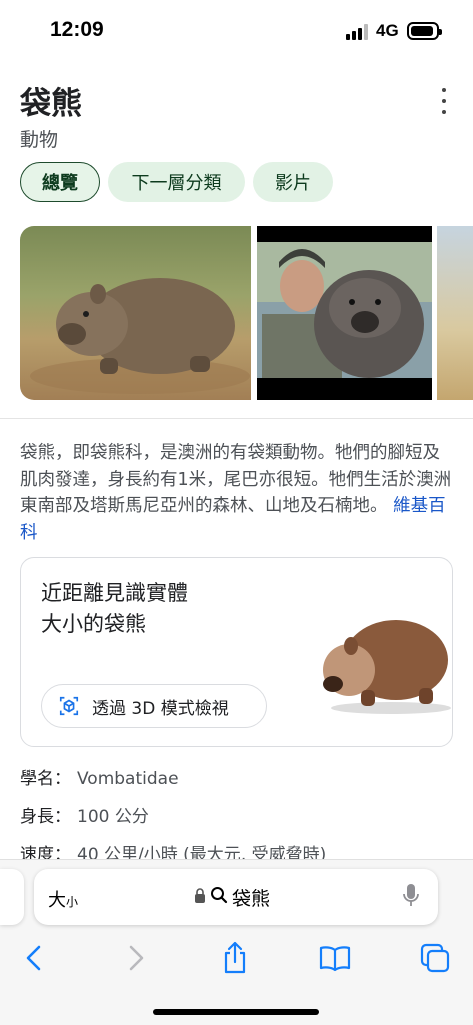  I want to click on network-type: 4G, so click(387, 30).